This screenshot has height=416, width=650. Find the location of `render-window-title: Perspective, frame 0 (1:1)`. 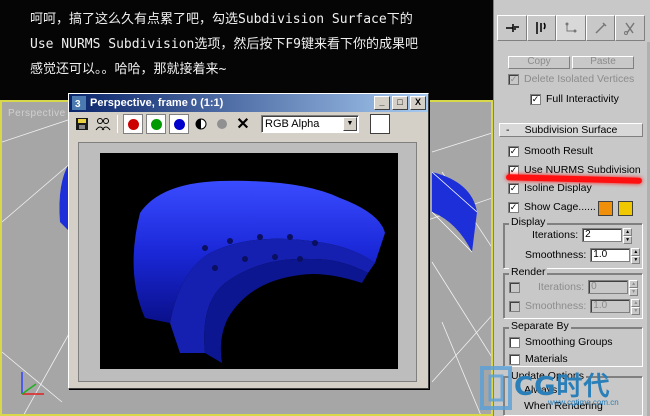

render-window-title: Perspective, frame 0 (1:1) is located at coordinates (157, 103).